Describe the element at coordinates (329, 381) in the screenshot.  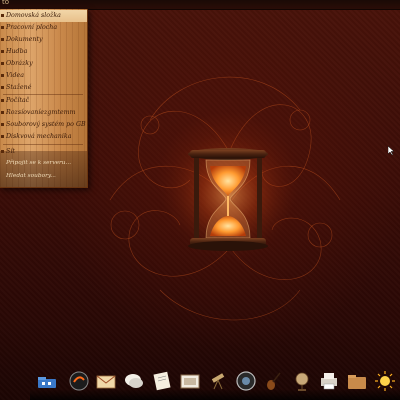
I see `printer-icon` at that location.